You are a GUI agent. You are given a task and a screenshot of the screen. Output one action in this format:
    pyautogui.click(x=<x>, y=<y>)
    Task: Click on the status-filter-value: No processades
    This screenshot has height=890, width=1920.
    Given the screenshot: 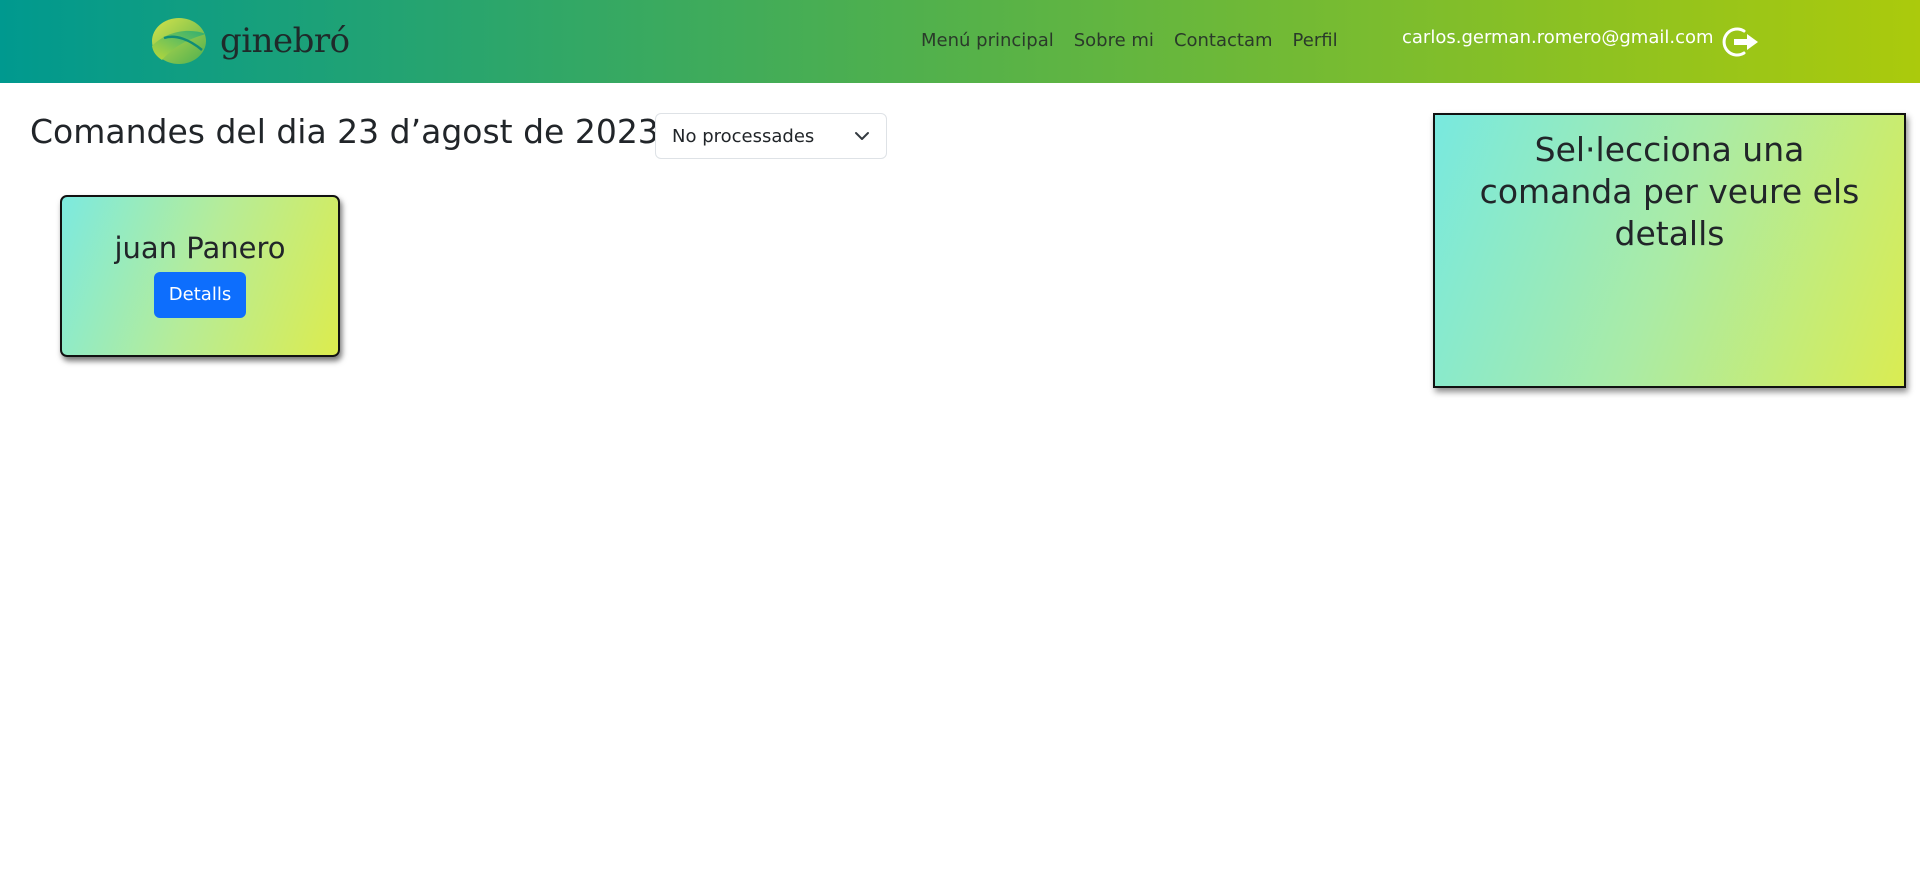 What is the action you would take?
    pyautogui.click(x=743, y=136)
    